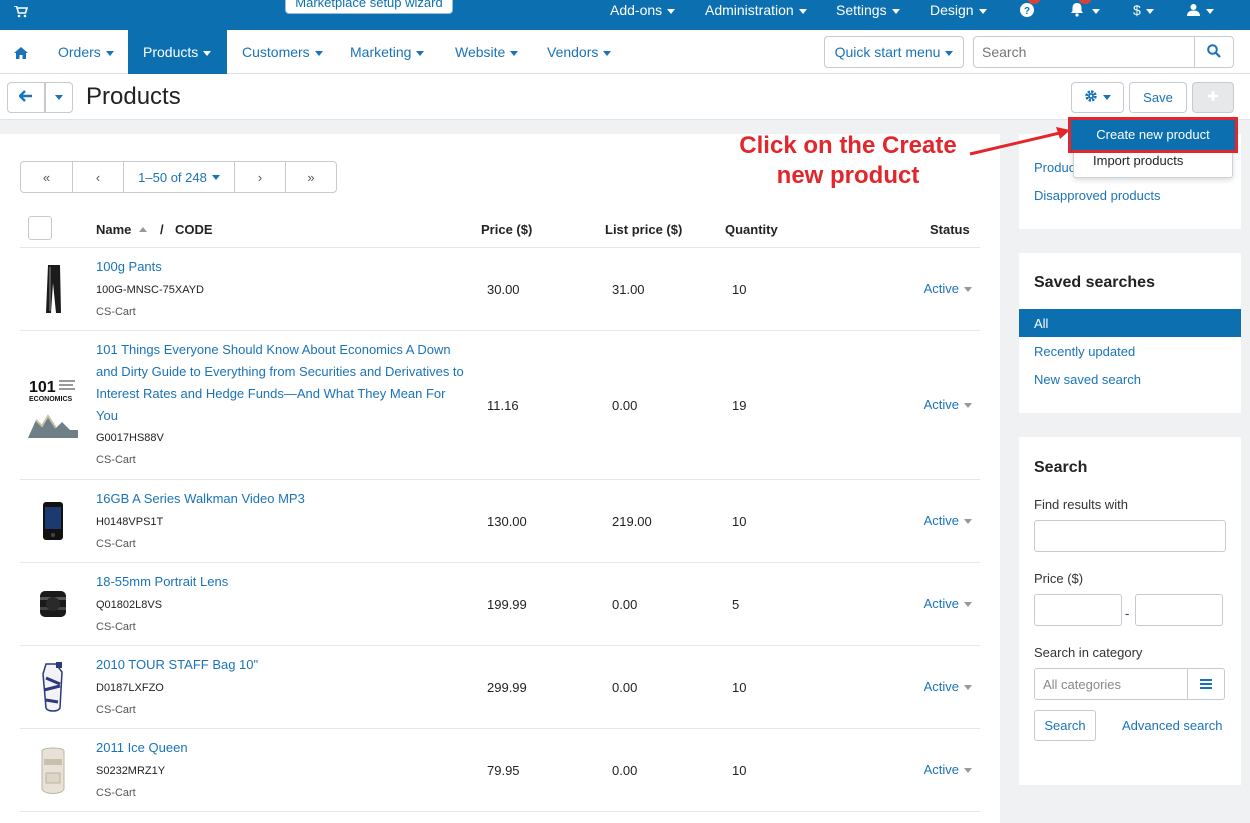 Image resolution: width=1250 pixels, height=823 pixels. Describe the element at coordinates (941, 603) in the screenshot. I see `status-label: Active` at that location.